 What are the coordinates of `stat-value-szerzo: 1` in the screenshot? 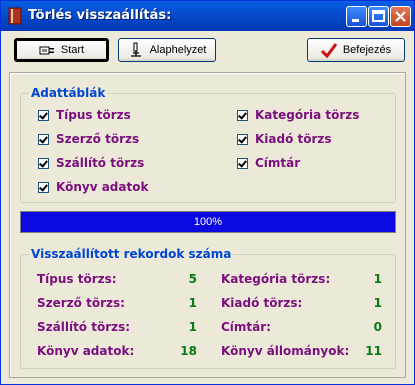 It's located at (192, 303).